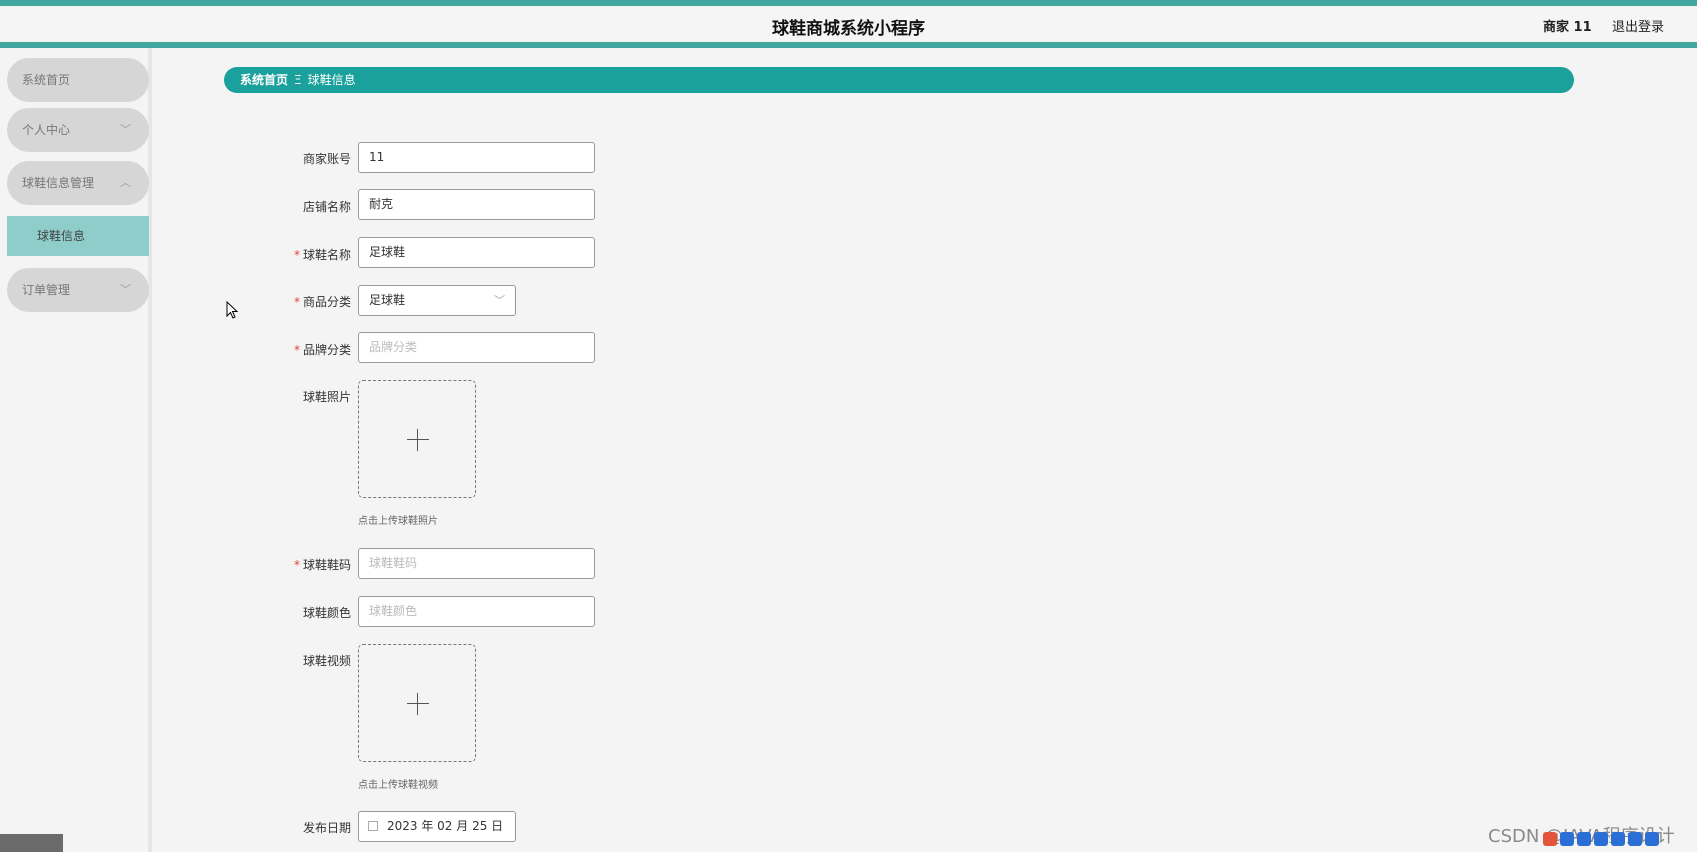  Describe the element at coordinates (476, 157) in the screenshot. I see `merchant-account-field: 11` at that location.